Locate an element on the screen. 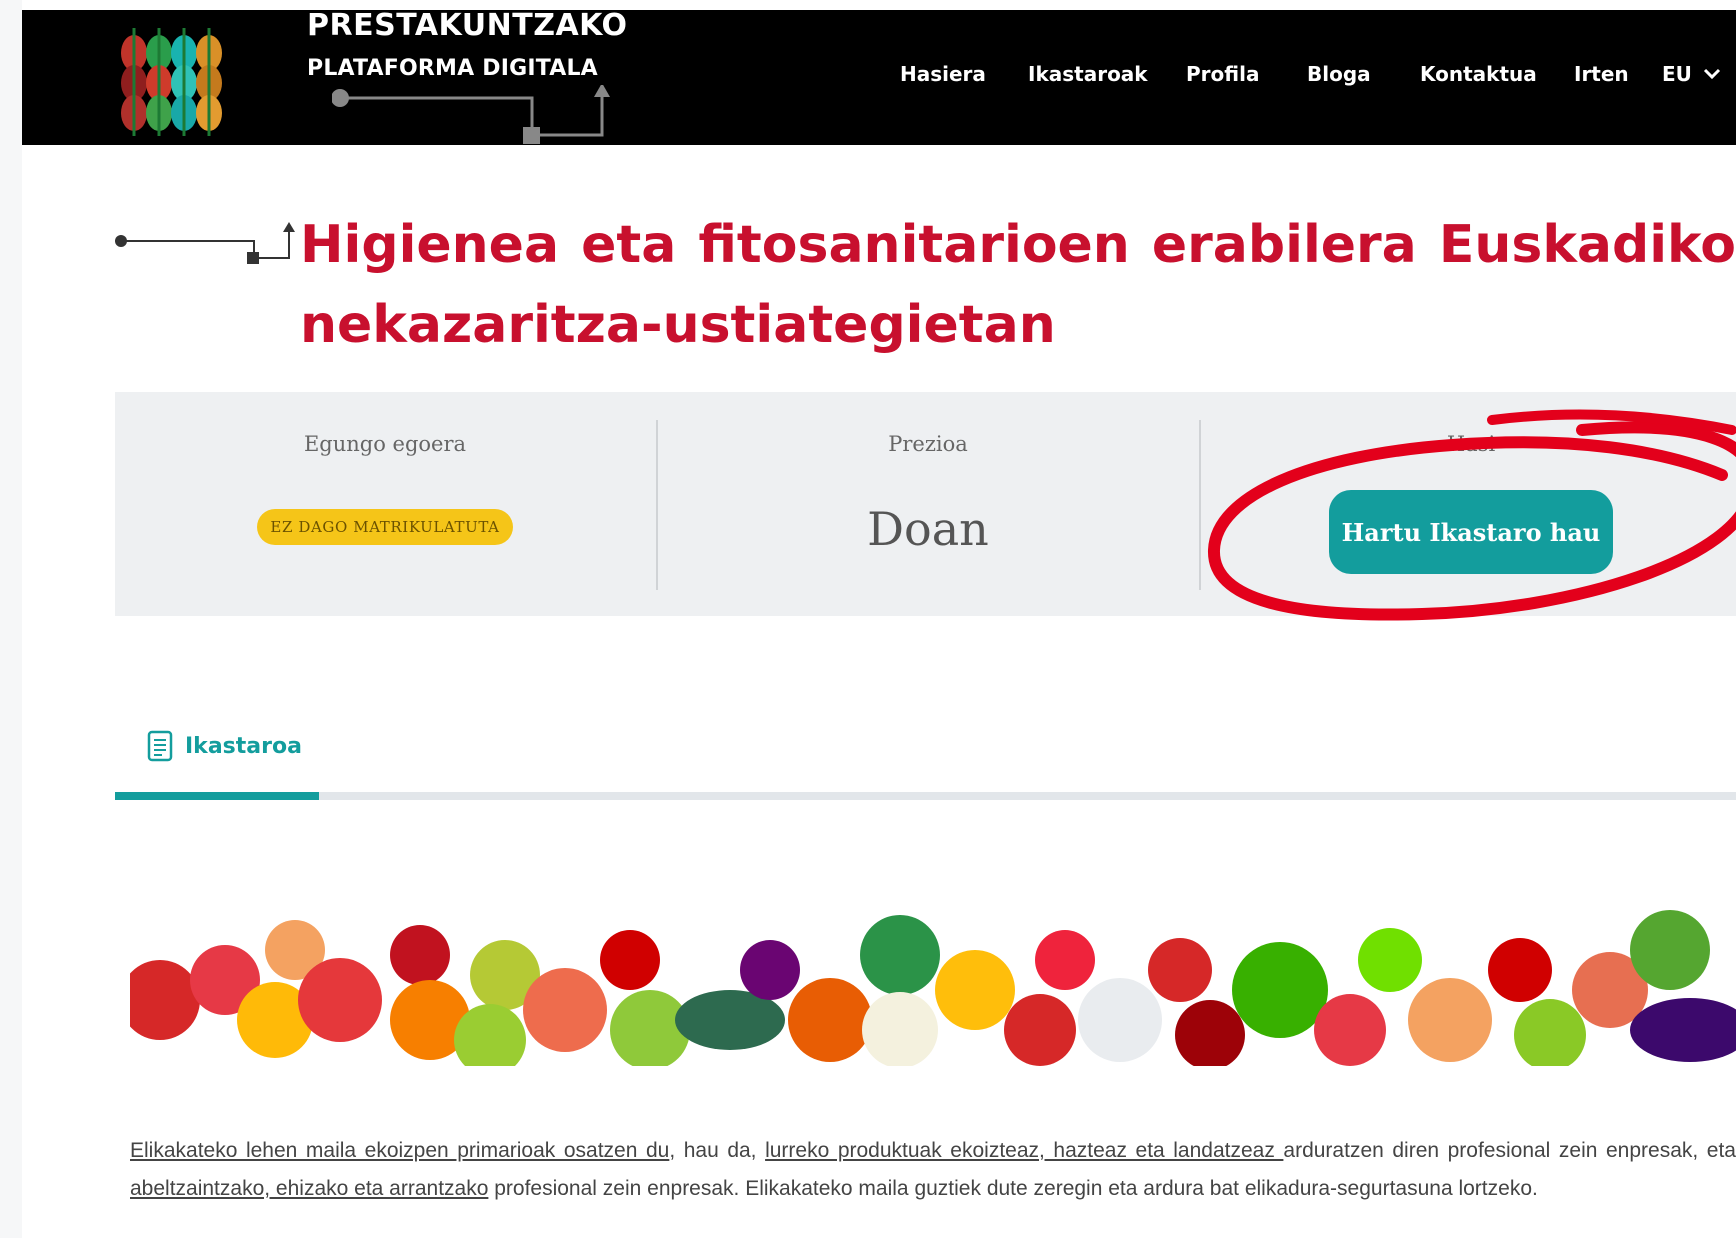 This screenshot has width=1736, height=1238. vegetables-banner-image is located at coordinates (933, 973).